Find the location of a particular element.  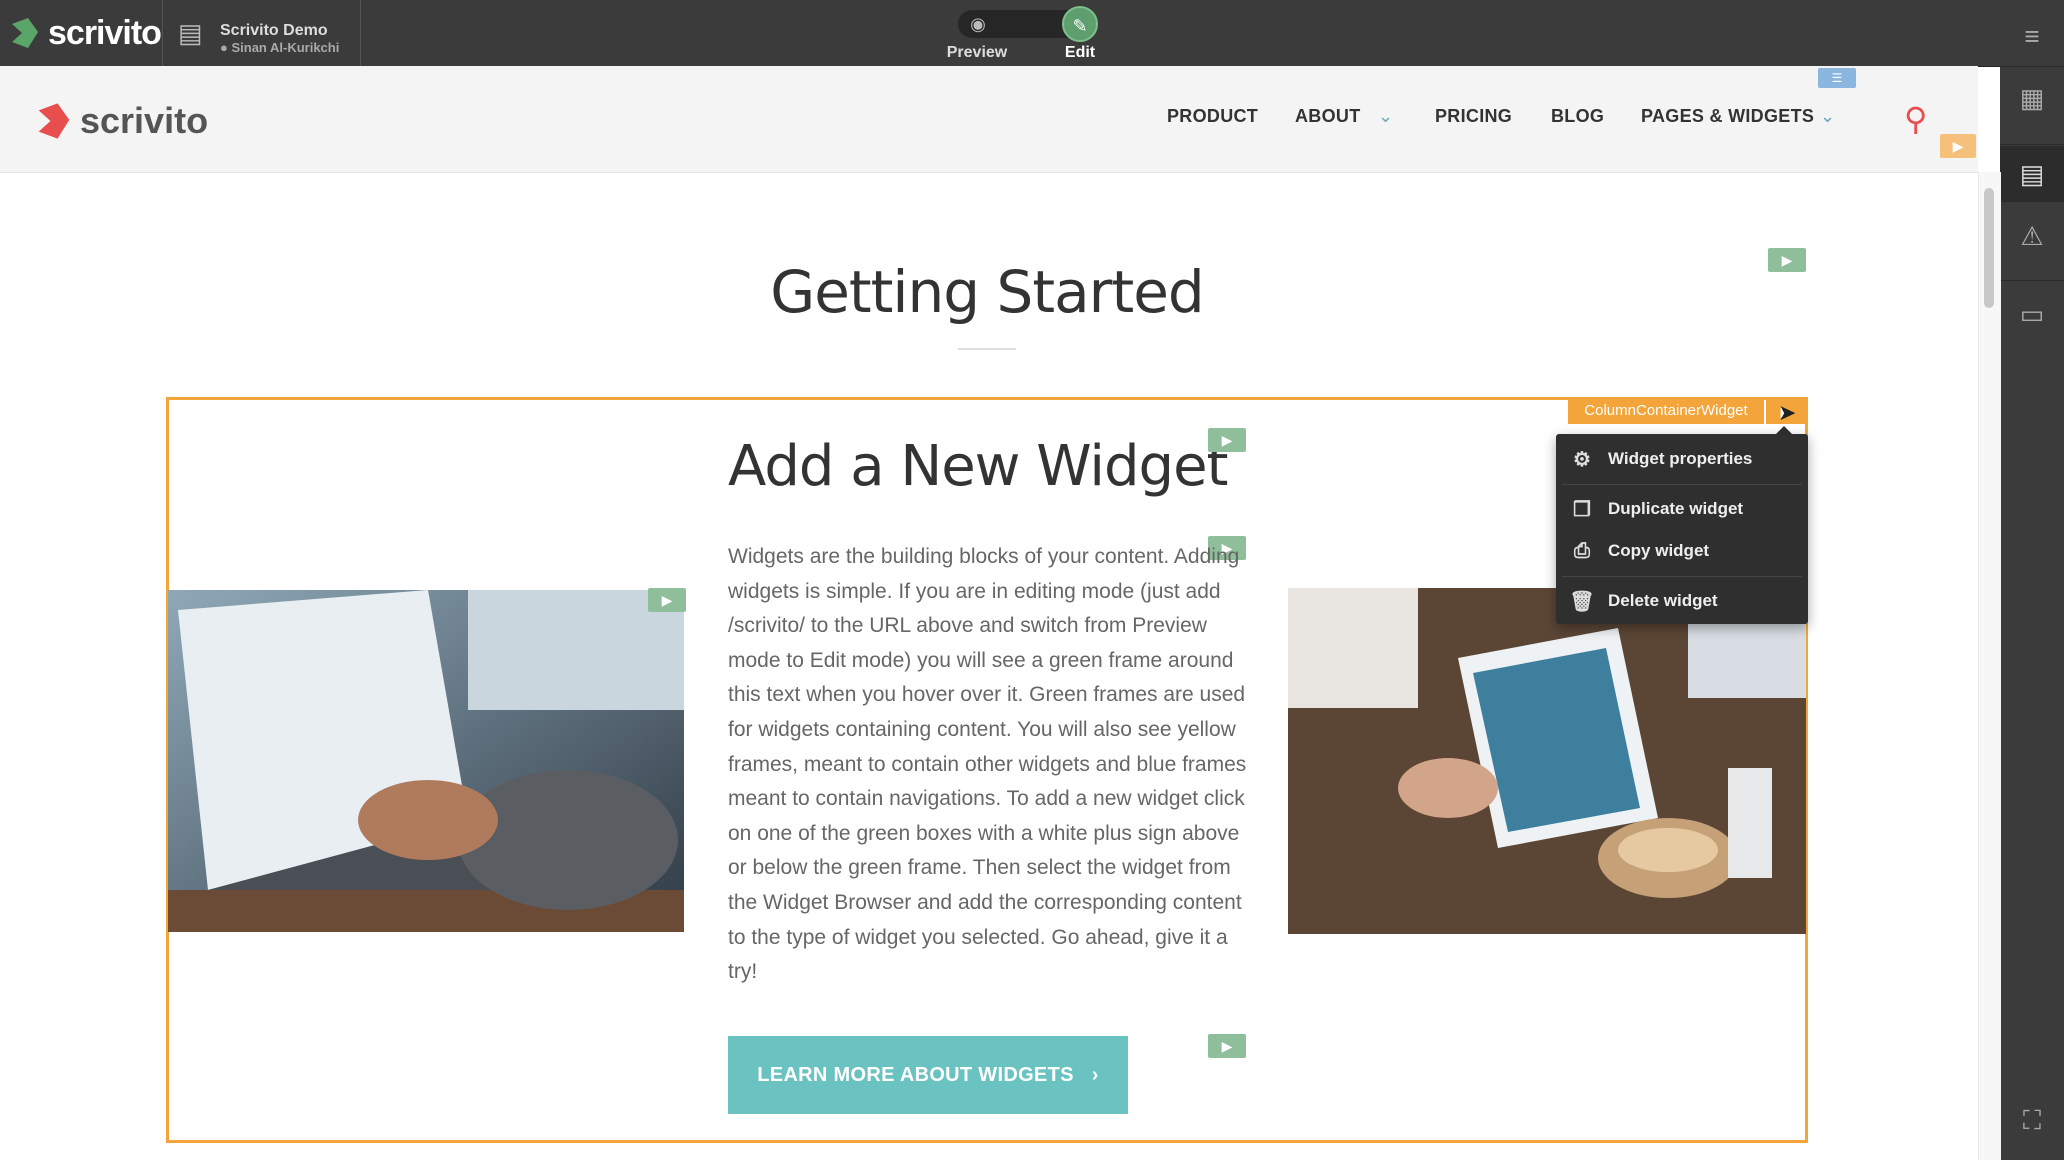

page-title: Getting Started is located at coordinates (987, 292).